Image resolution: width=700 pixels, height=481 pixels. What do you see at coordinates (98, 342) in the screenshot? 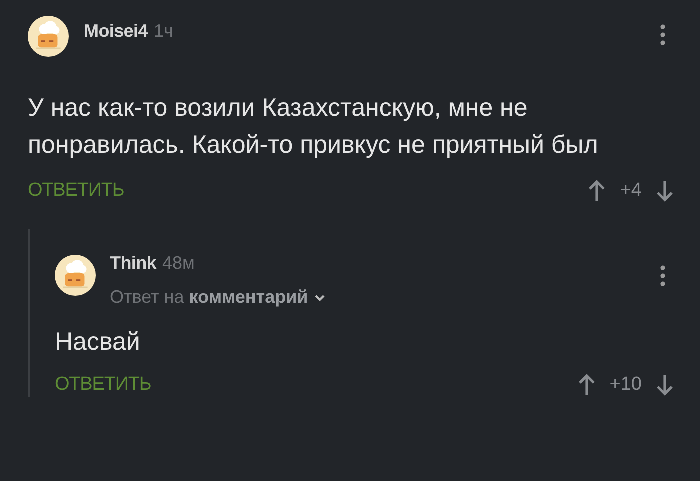
I see `comment-text: Насвай` at bounding box center [98, 342].